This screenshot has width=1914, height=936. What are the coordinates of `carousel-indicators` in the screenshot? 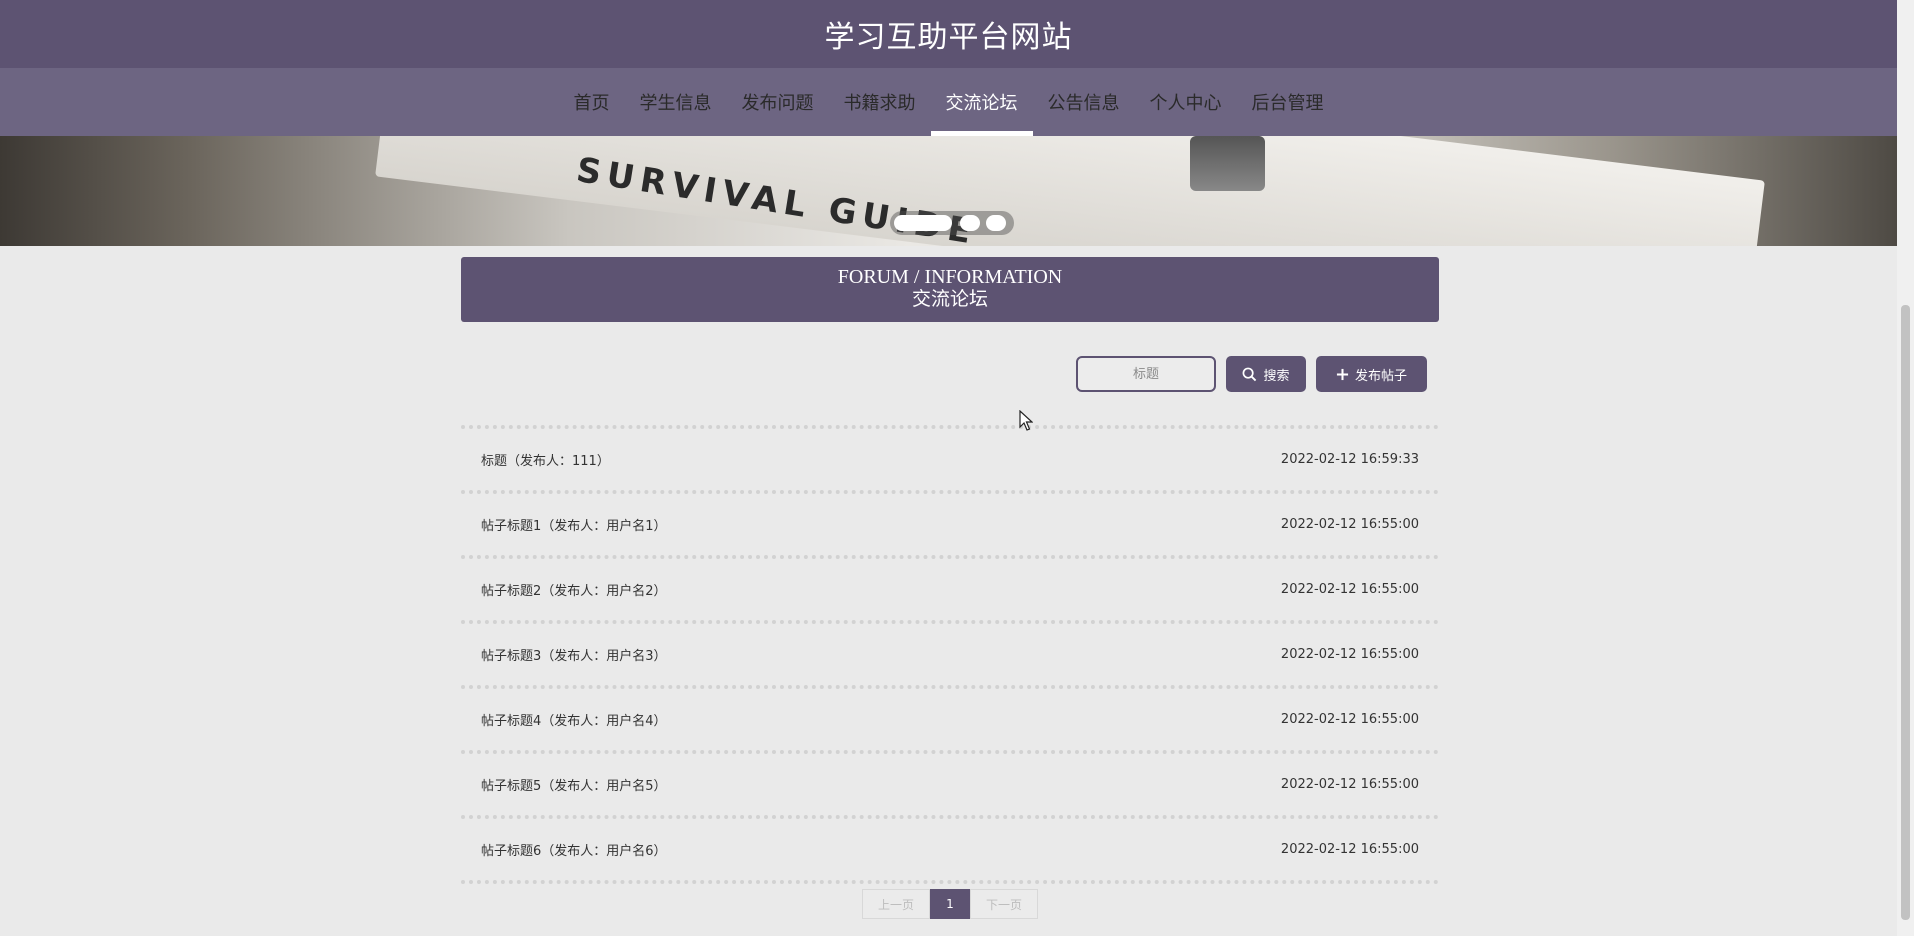 It's located at (952, 223).